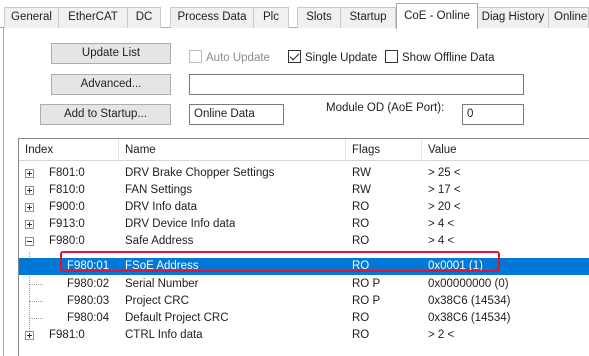  I want to click on column-index: Index, so click(69, 150).